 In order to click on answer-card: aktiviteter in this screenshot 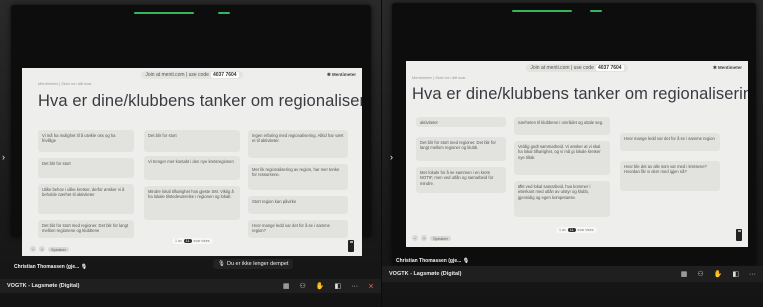, I will do `click(461, 122)`.